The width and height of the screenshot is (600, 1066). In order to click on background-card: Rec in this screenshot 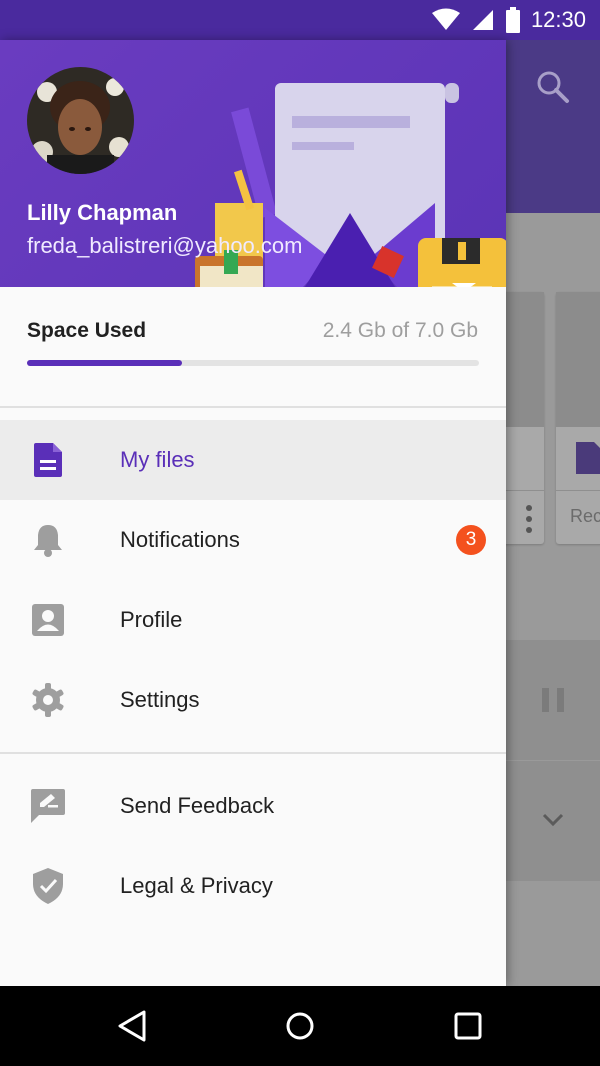, I will do `click(578, 418)`.